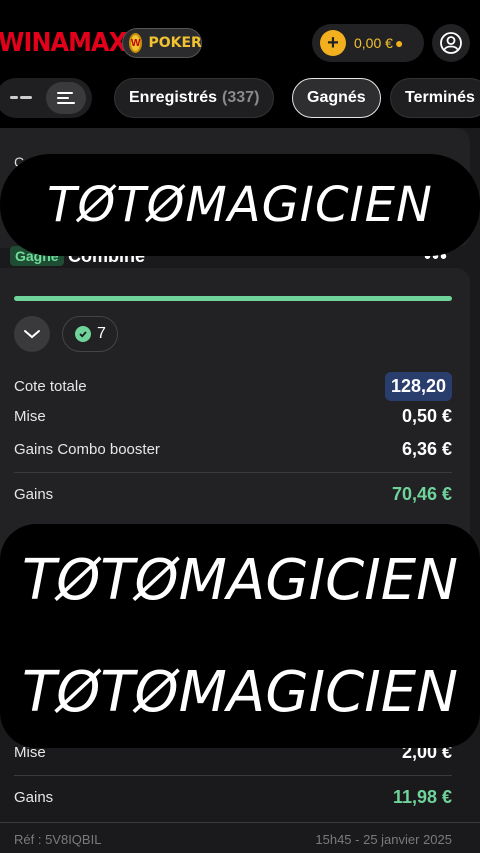  Describe the element at coordinates (136, 43) in the screenshot. I see `poker-chip-icon: W` at that location.